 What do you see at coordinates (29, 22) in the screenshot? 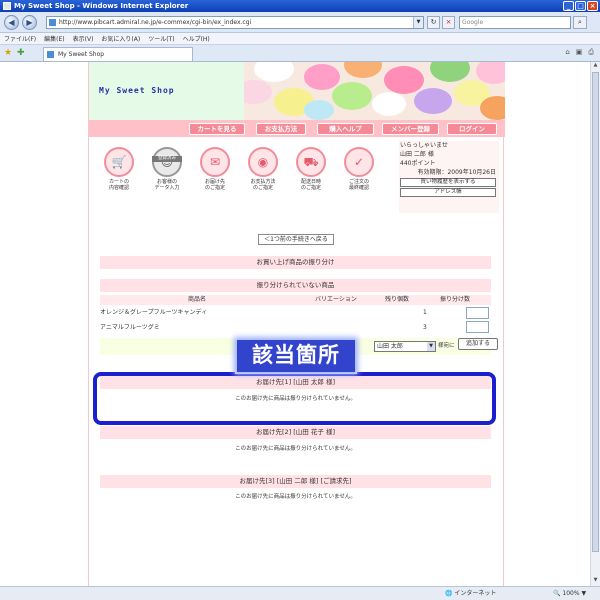
I see `forward-arrow-icon: ▶` at bounding box center [29, 22].